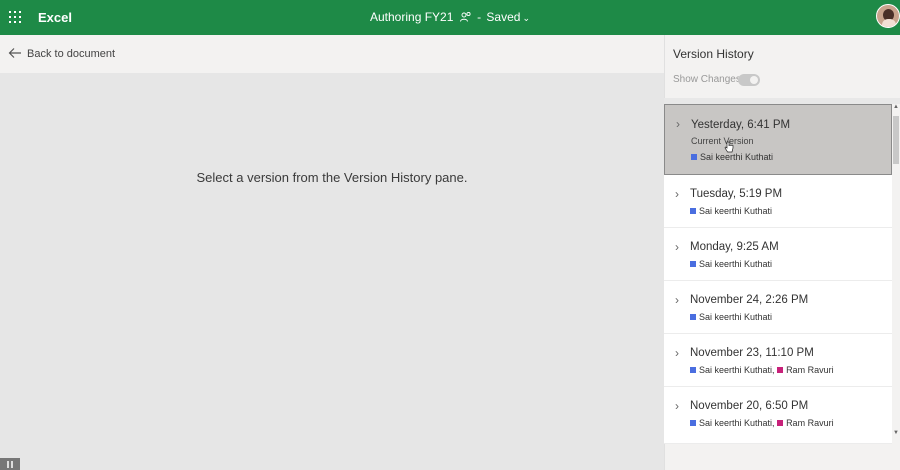 This screenshot has height=470, width=900. Describe the element at coordinates (888, 16) in the screenshot. I see `avatar` at that location.